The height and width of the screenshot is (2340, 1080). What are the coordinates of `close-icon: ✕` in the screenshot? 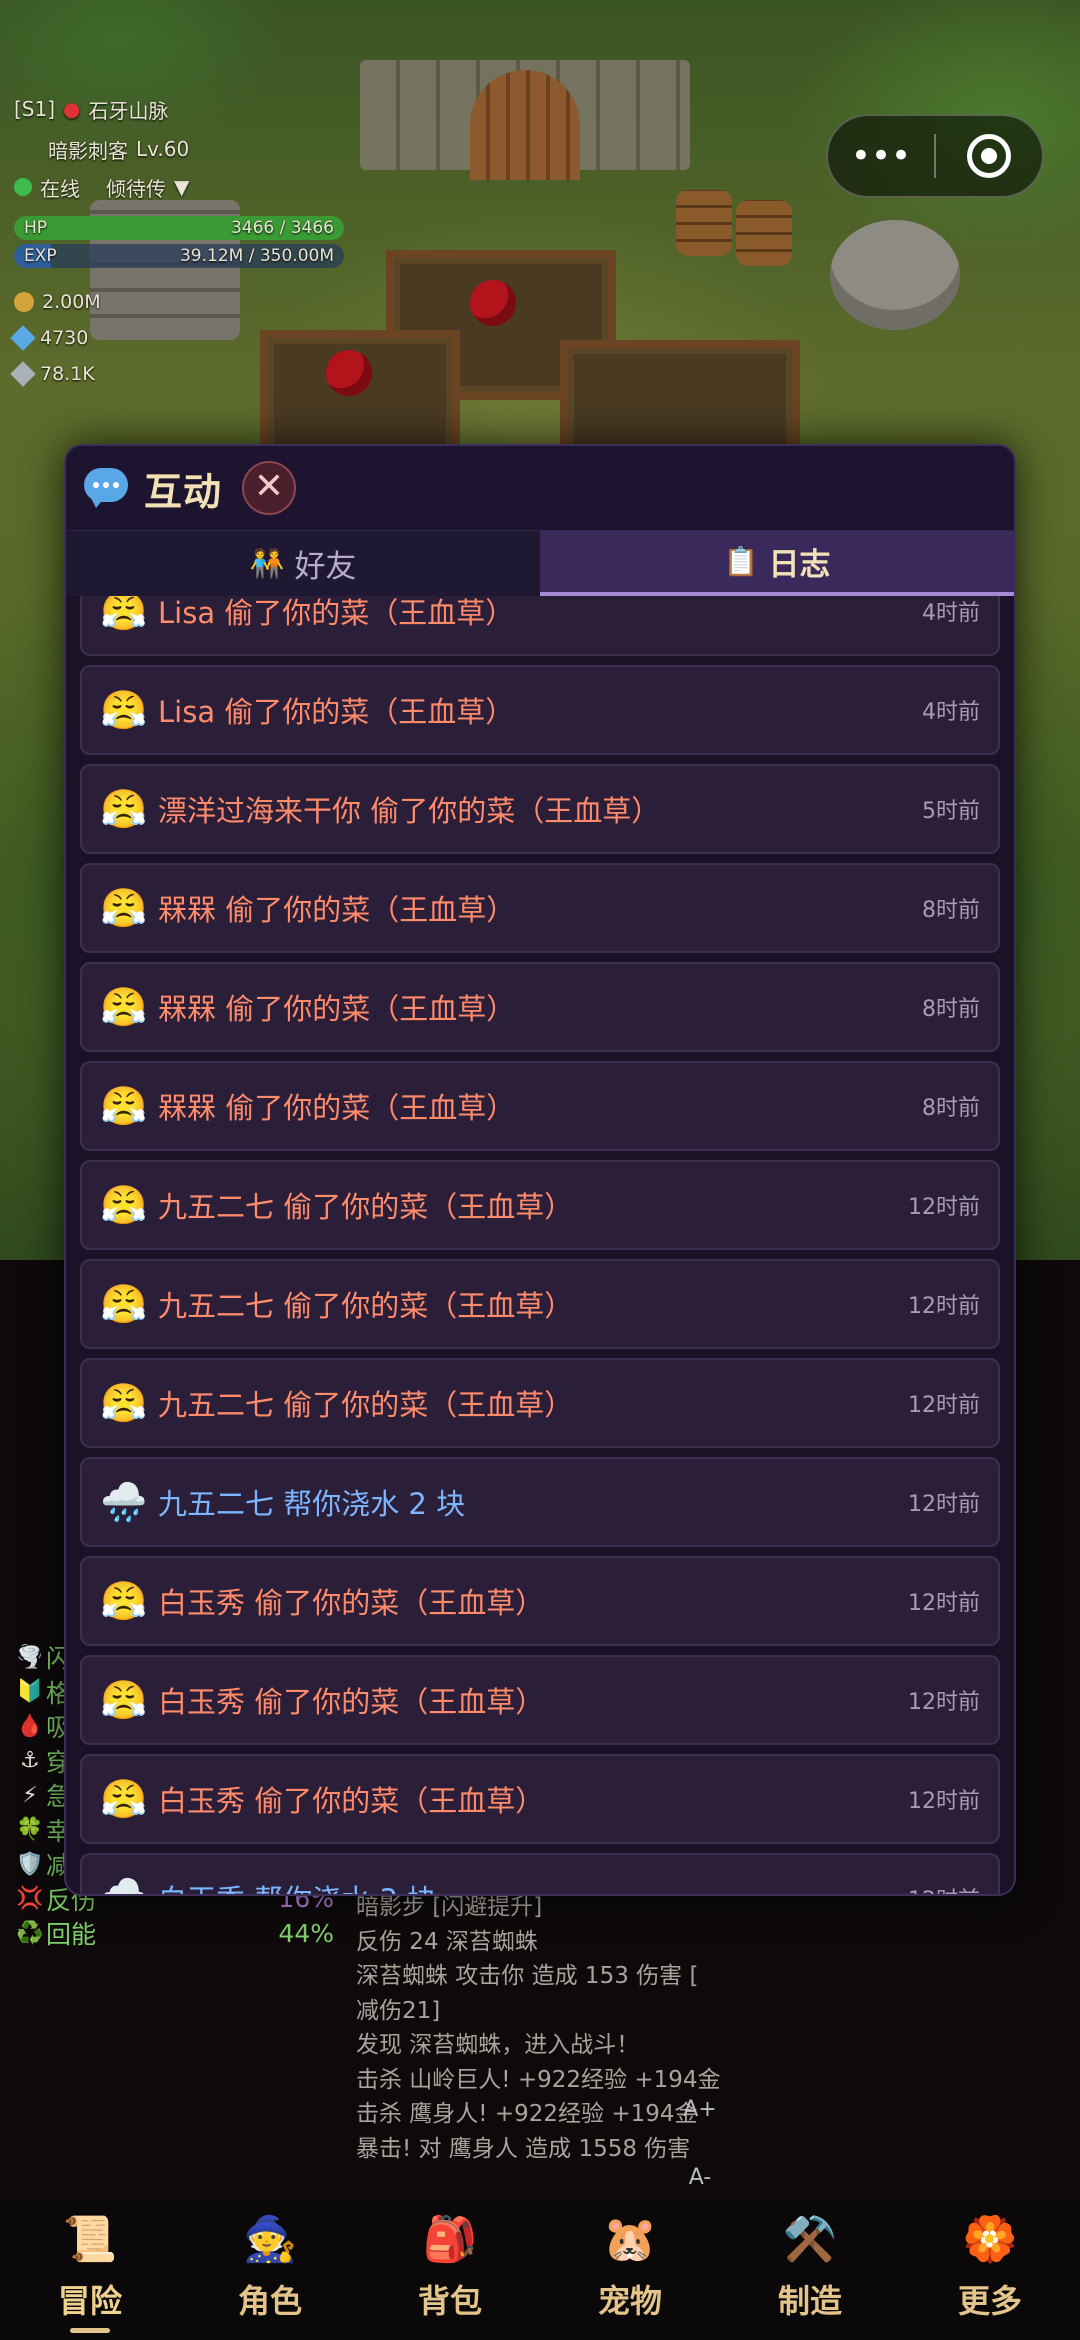 It's located at (269, 486).